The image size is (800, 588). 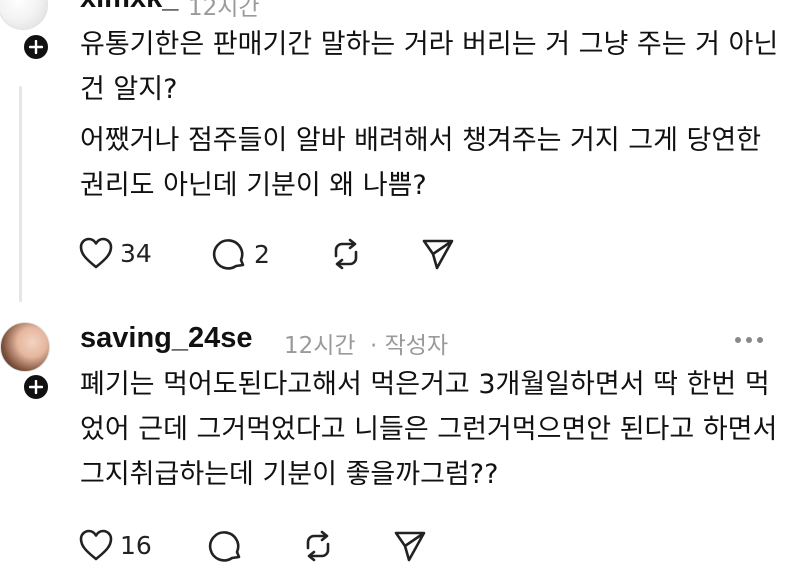 What do you see at coordinates (429, 67) in the screenshot?
I see `comment-text: 유통기한은 판매기간 말하는 거라 버리는 거 그냥 주는 거 아닌 건 알지?` at bounding box center [429, 67].